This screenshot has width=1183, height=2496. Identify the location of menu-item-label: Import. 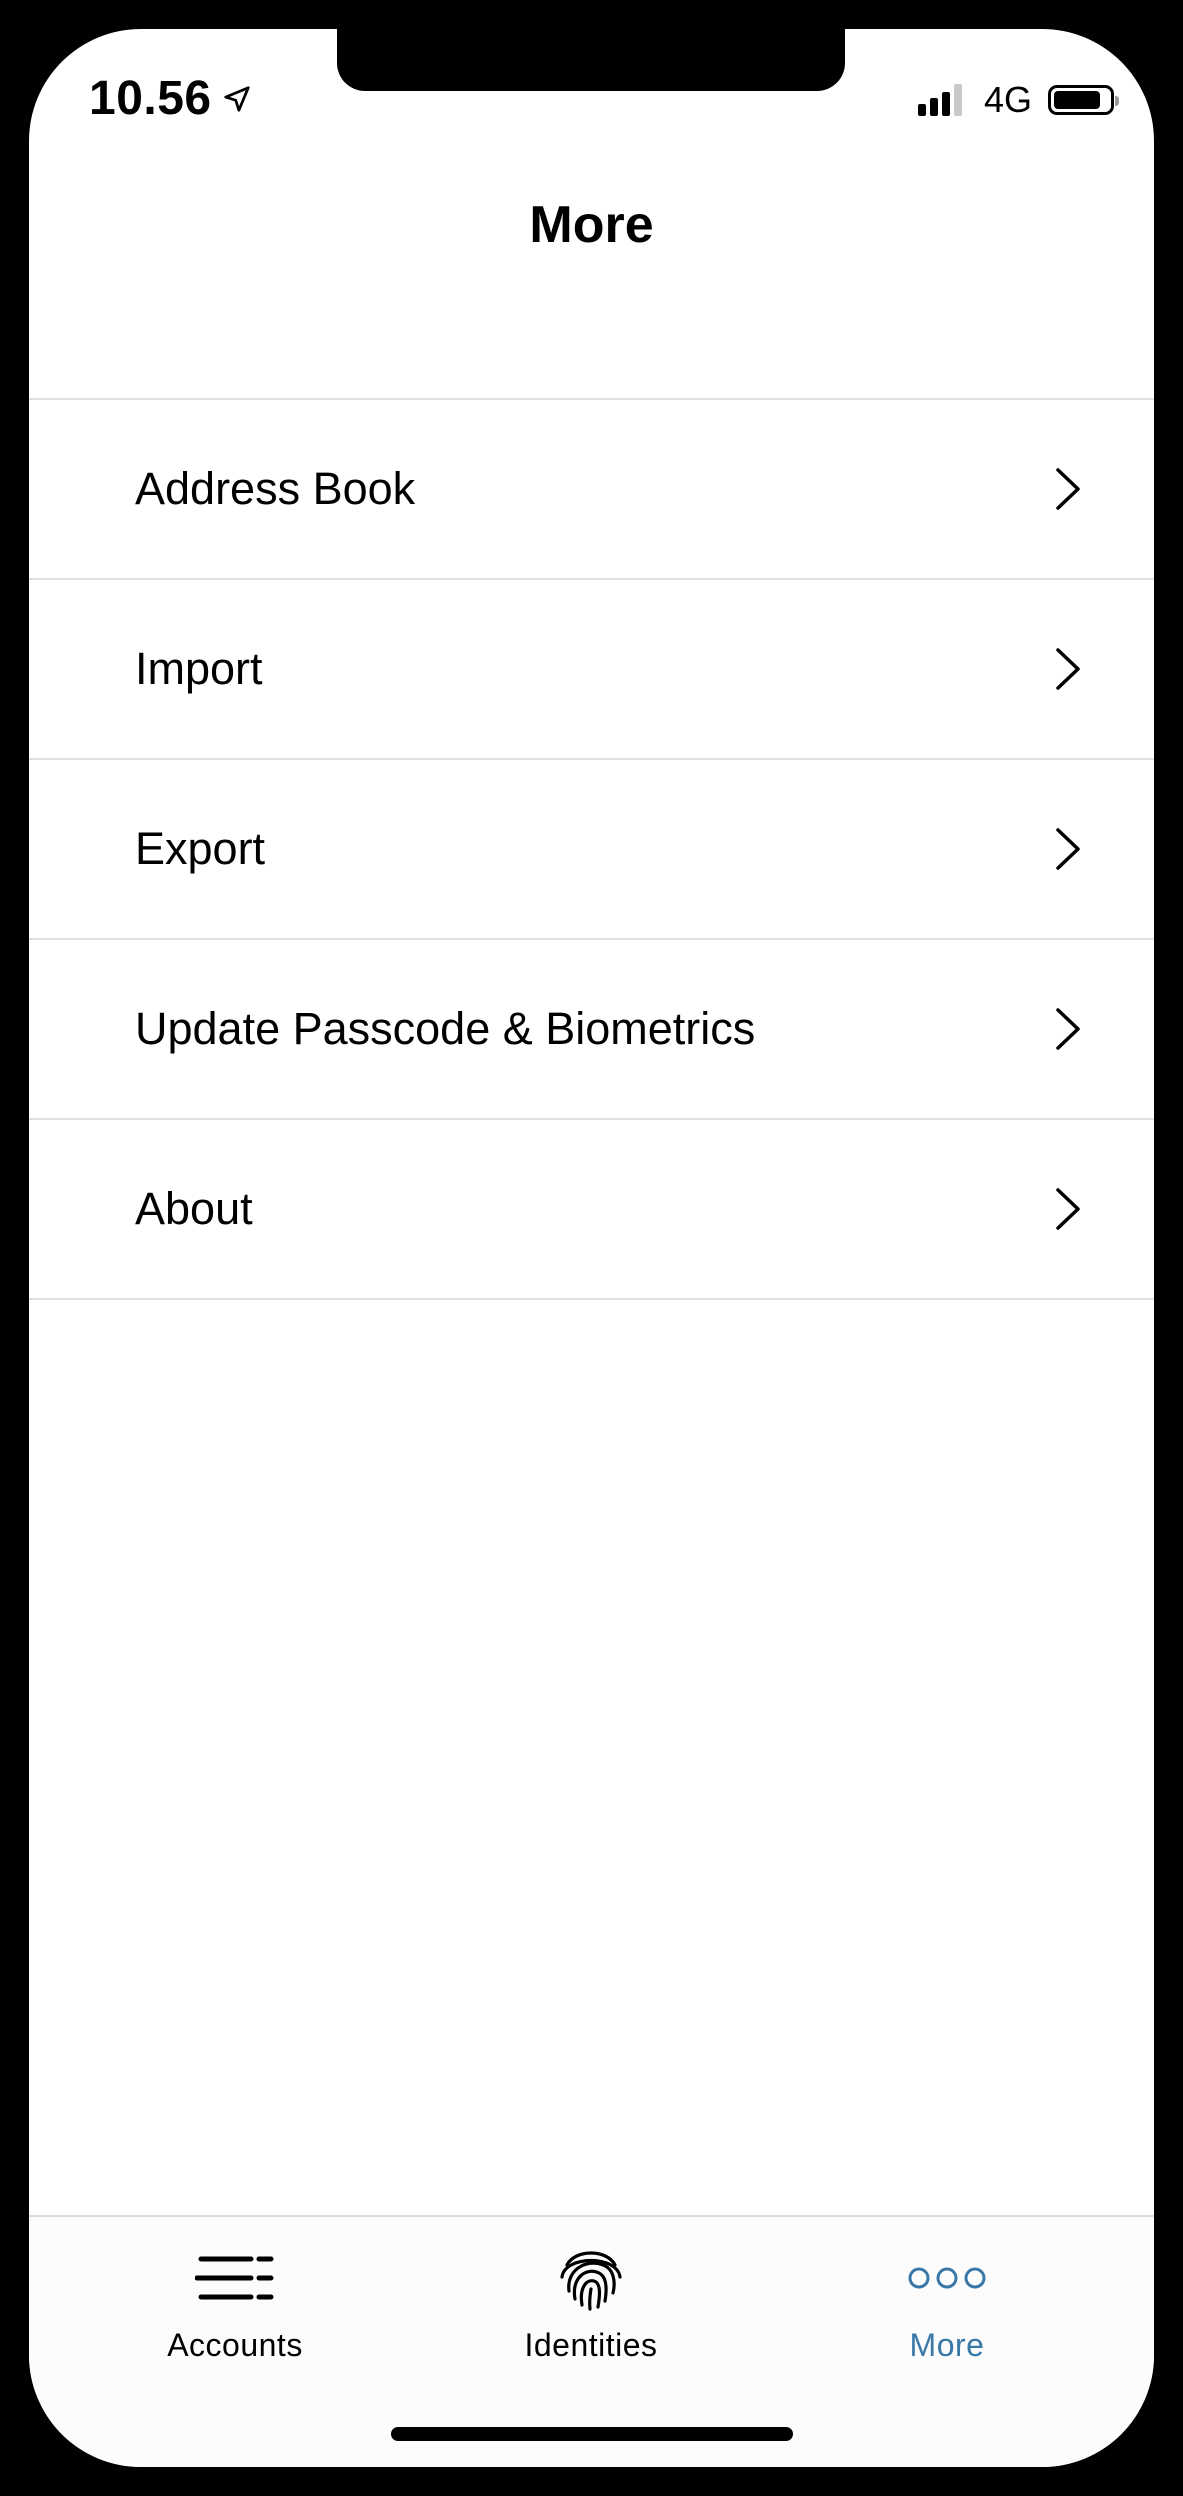
(199, 668).